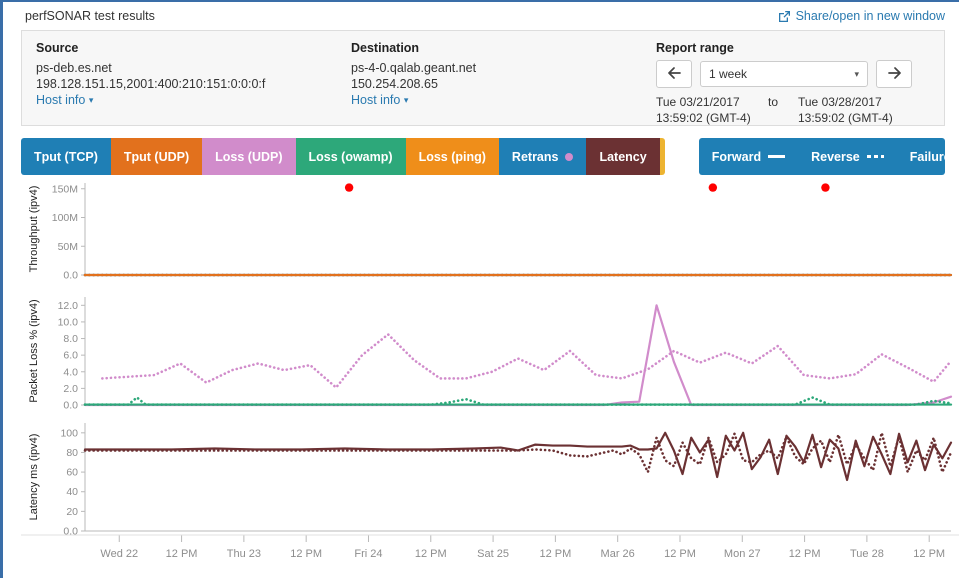 Image resolution: width=959 pixels, height=578 pixels. I want to click on tab-direction-reverse: Reverse, so click(847, 156).